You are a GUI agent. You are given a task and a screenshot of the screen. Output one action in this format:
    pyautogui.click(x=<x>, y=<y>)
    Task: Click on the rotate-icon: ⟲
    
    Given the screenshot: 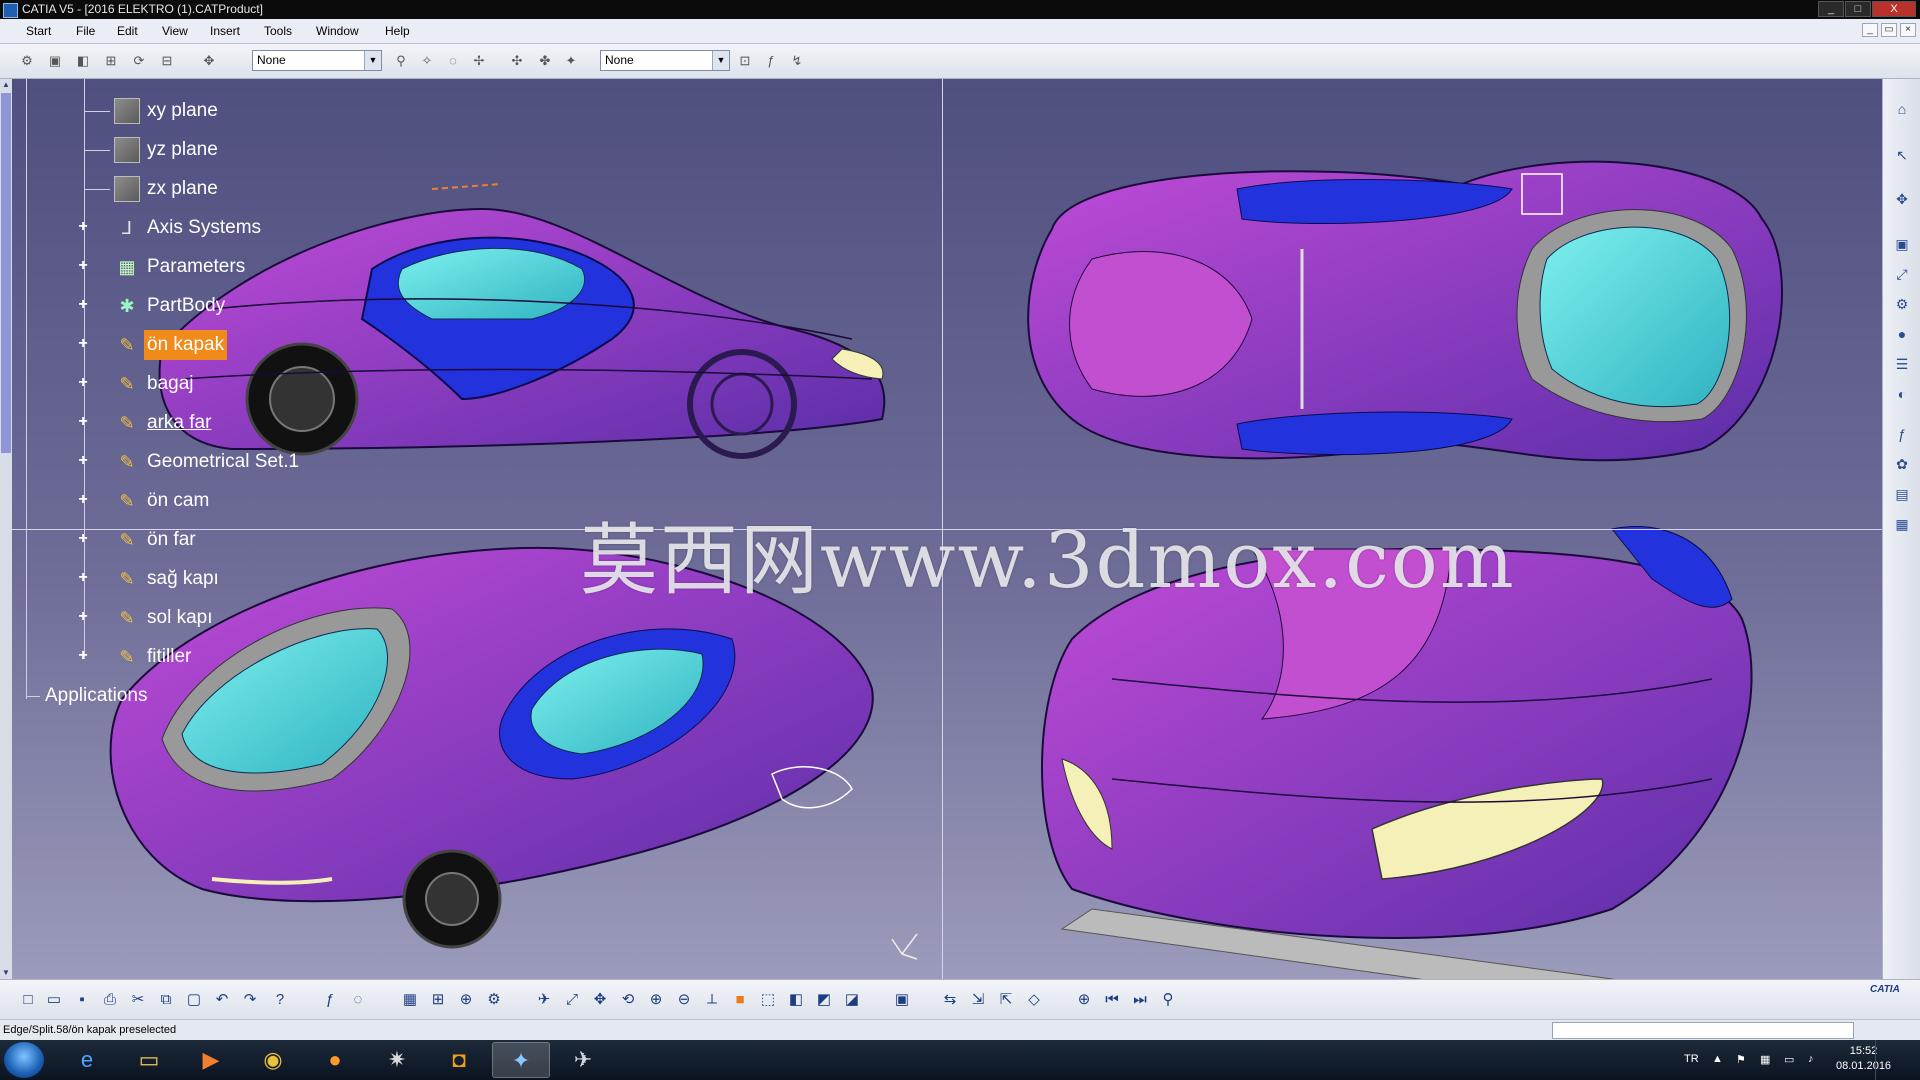 What is the action you would take?
    pyautogui.click(x=628, y=1000)
    